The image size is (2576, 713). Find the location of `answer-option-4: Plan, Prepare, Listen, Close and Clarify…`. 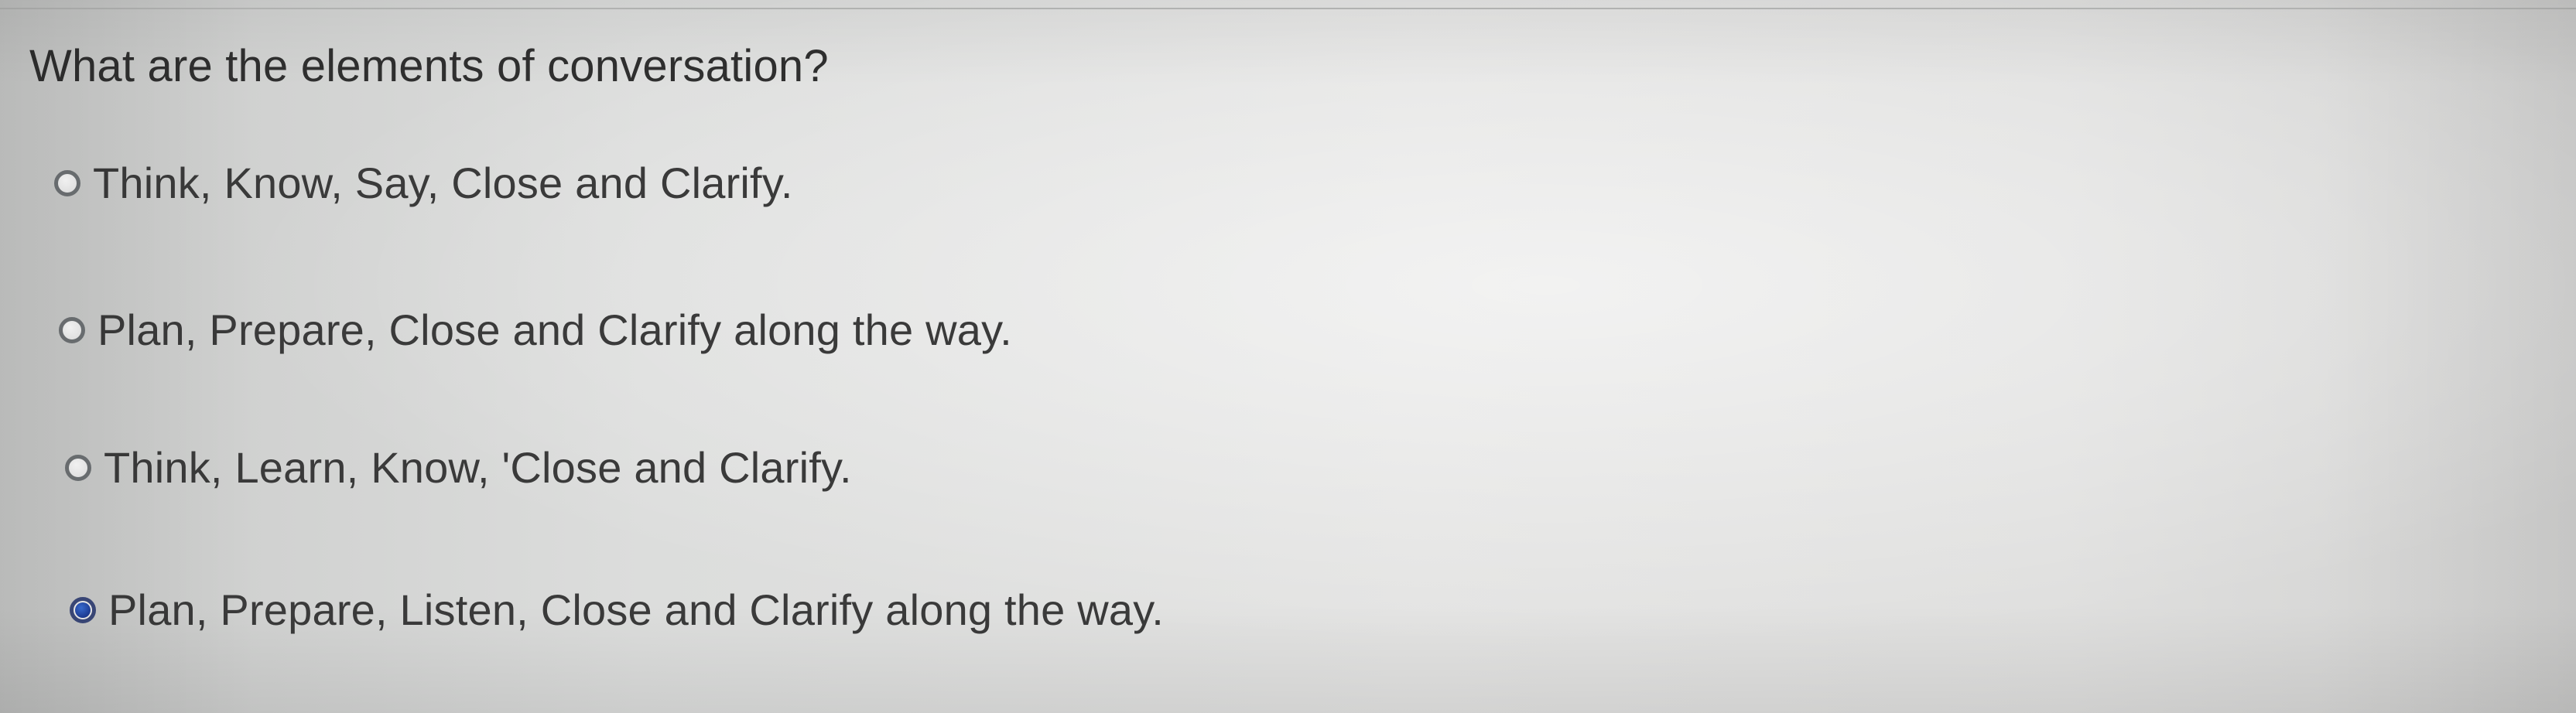

answer-option-4: Plan, Prepare, Listen, Close and Clarify… is located at coordinates (617, 610).